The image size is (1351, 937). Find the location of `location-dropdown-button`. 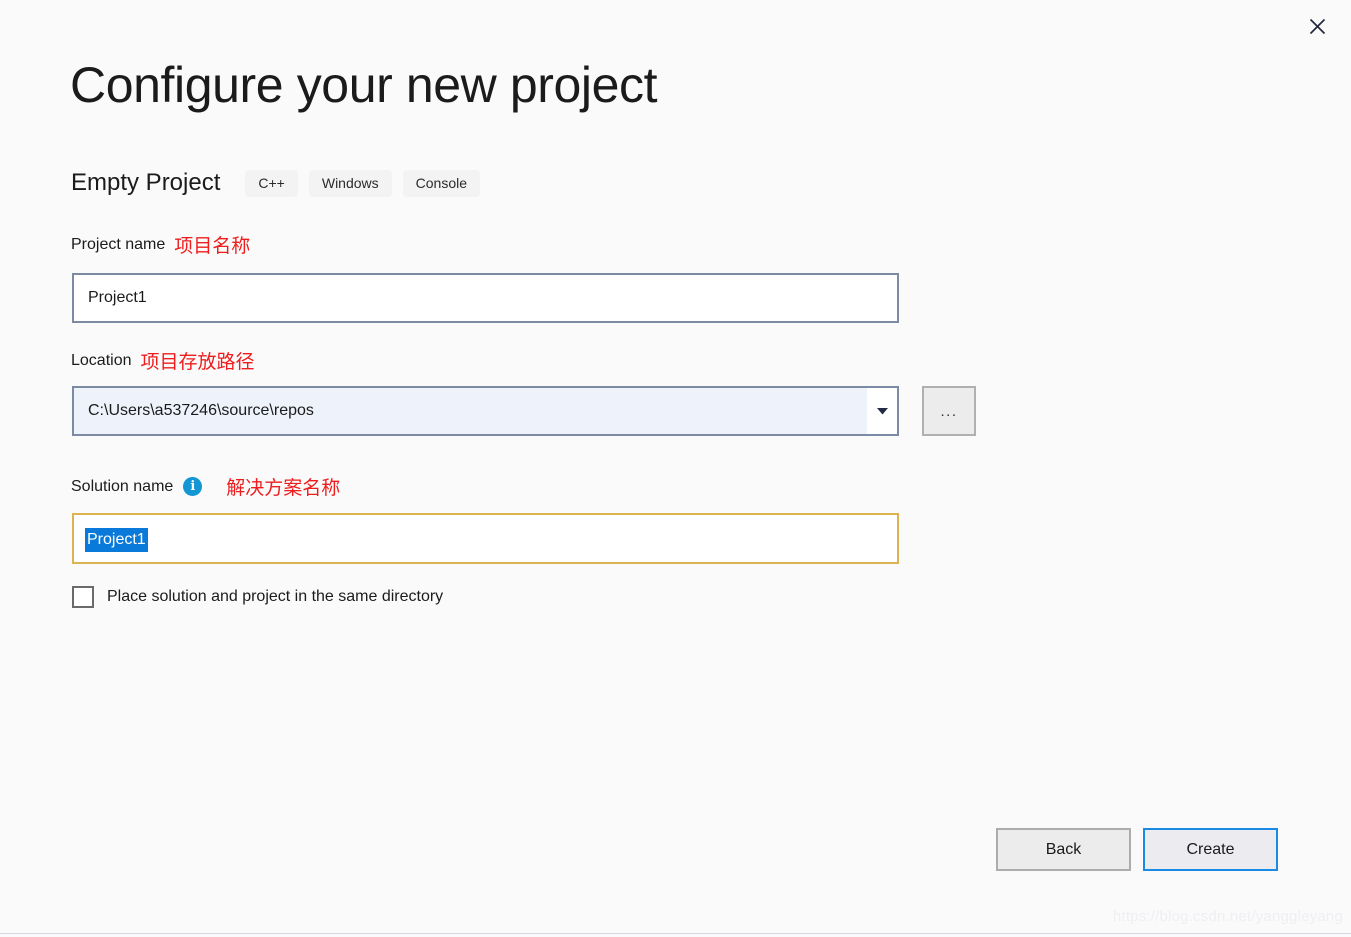

location-dropdown-button is located at coordinates (882, 411).